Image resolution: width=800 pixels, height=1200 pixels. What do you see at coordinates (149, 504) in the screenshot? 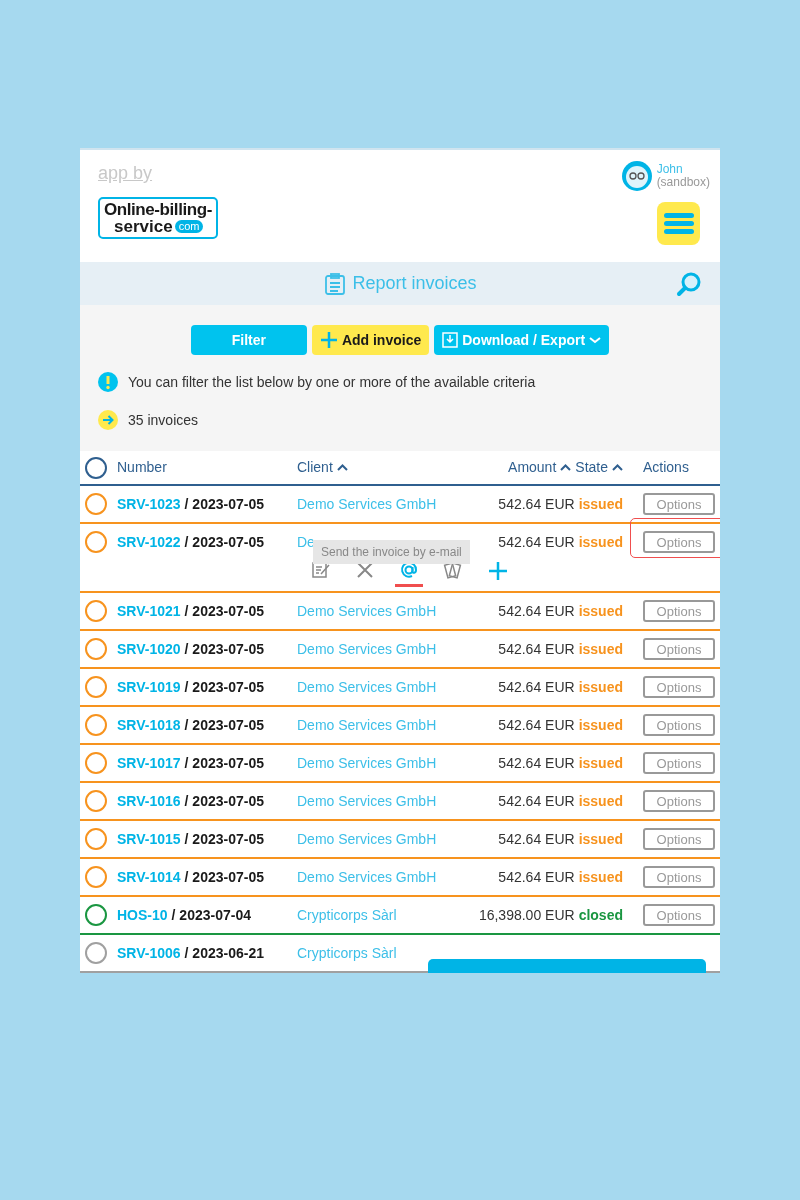
I see `invoice-number-link: SRV-1023` at bounding box center [149, 504].